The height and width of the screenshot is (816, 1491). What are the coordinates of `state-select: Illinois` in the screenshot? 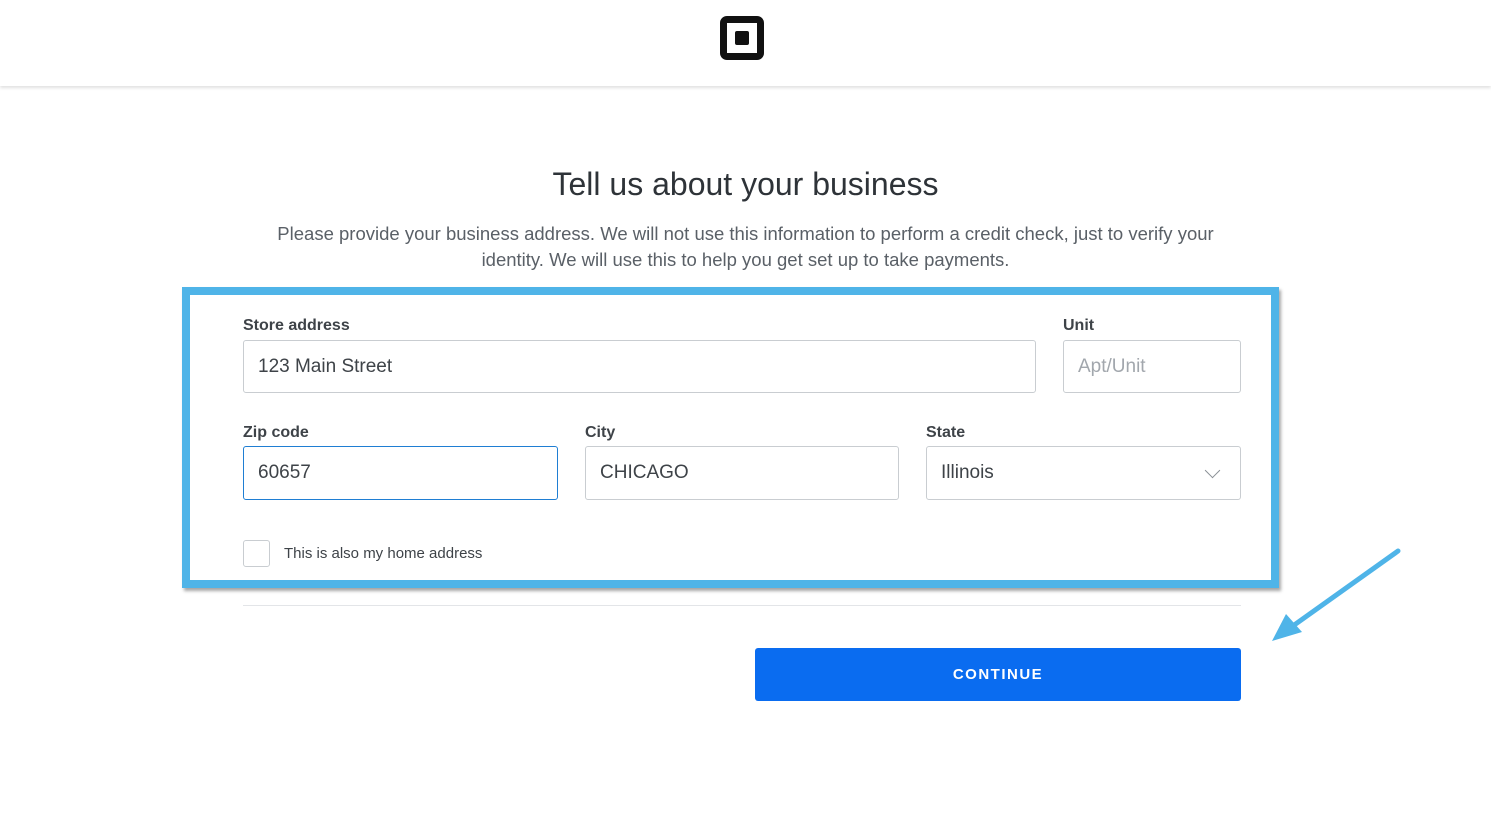 It's located at (1083, 473).